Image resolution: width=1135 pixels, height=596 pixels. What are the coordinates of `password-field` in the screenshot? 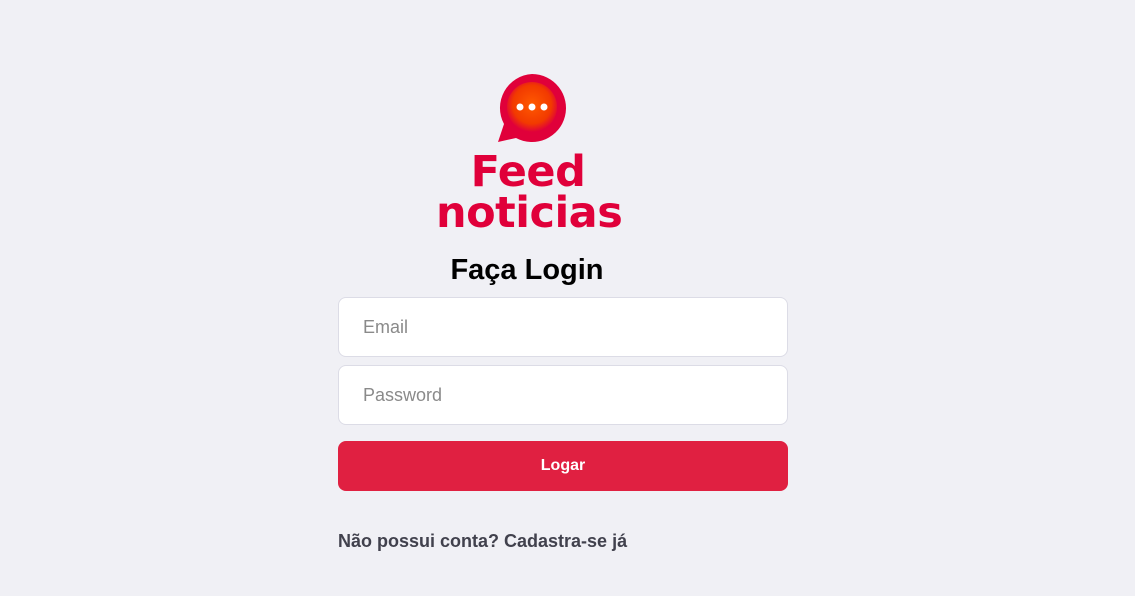 It's located at (563, 395).